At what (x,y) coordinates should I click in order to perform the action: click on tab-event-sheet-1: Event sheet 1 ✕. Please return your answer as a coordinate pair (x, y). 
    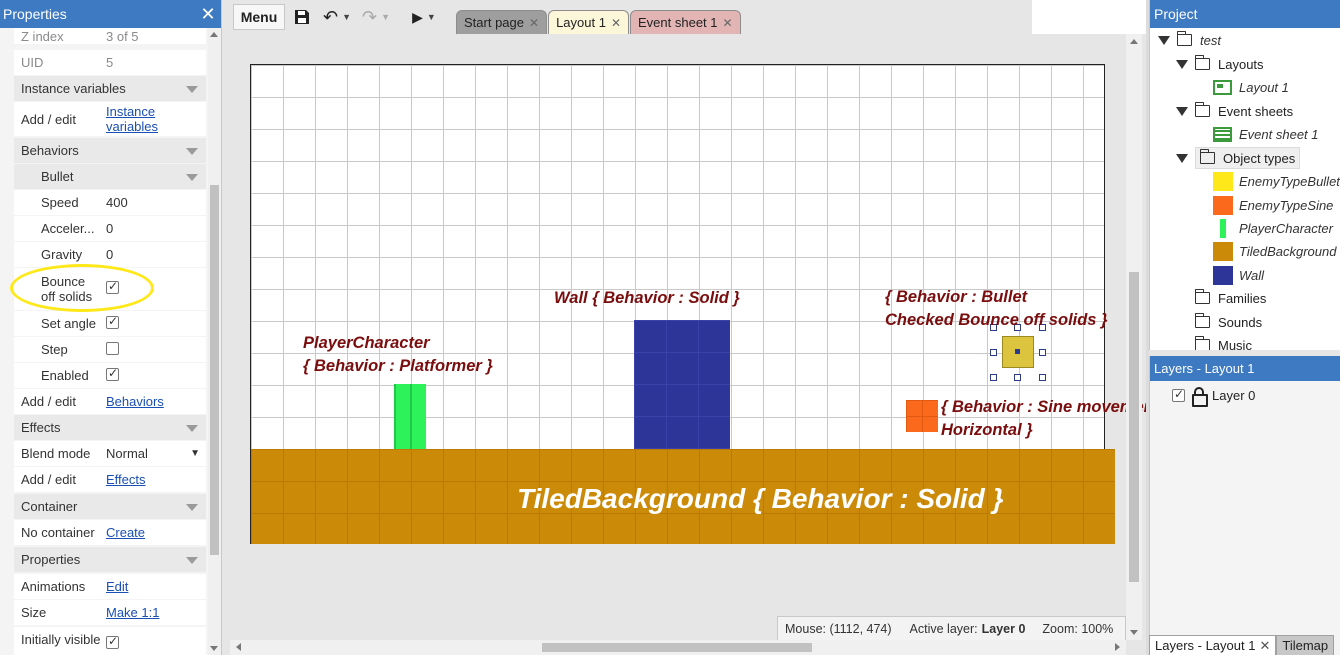
    Looking at the image, I should click on (685, 22).